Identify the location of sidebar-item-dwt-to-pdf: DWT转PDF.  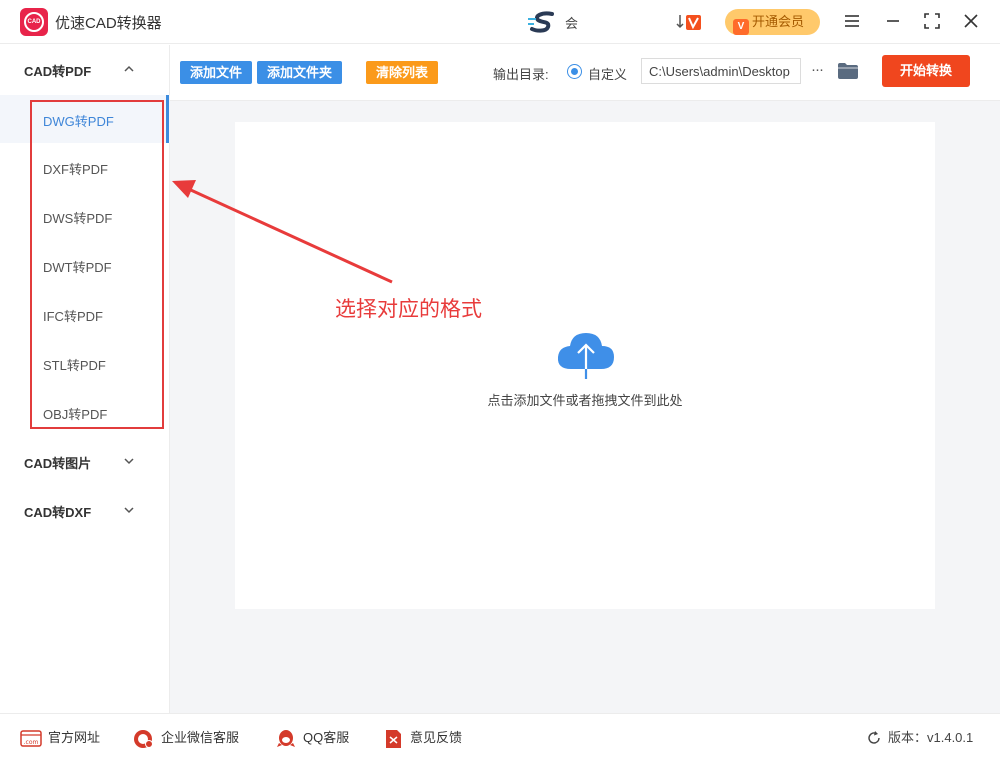
(85, 265).